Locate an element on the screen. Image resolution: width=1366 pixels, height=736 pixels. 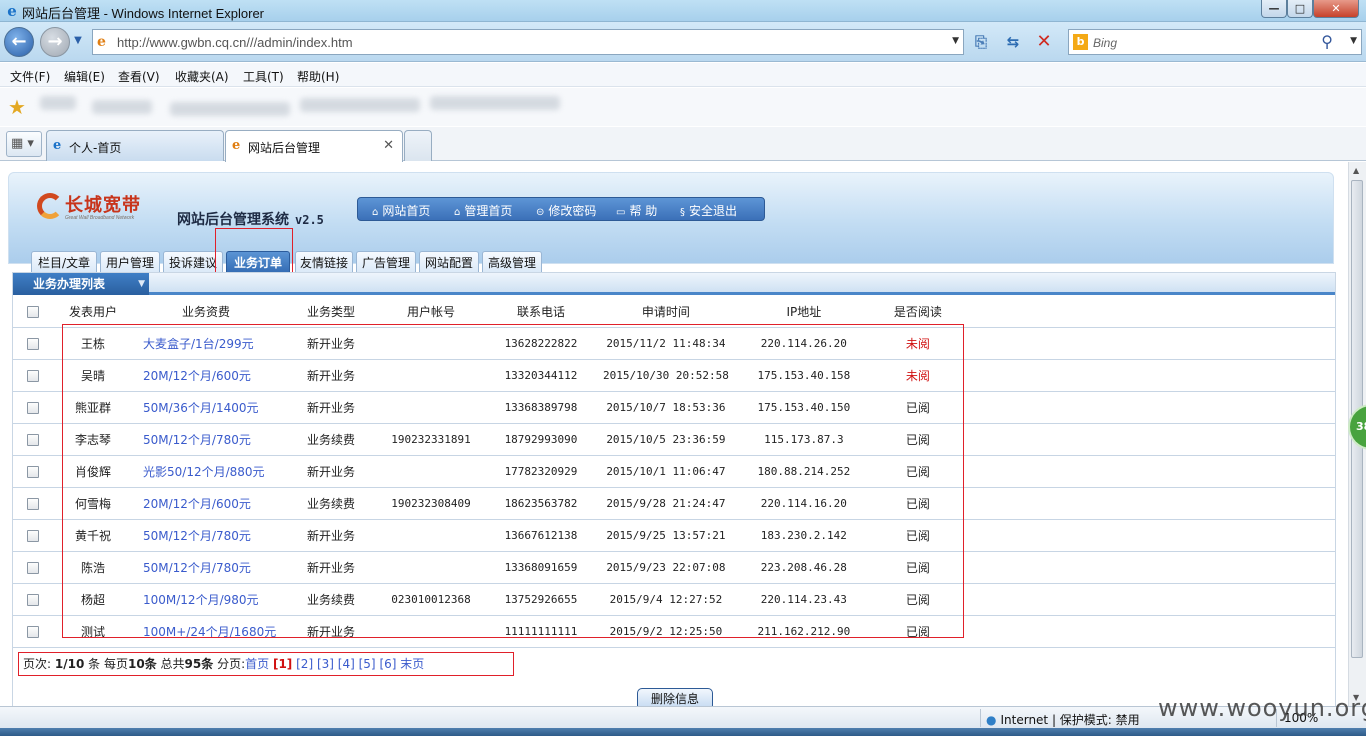
pager-page-link: [2] is located at coordinates (304, 664).